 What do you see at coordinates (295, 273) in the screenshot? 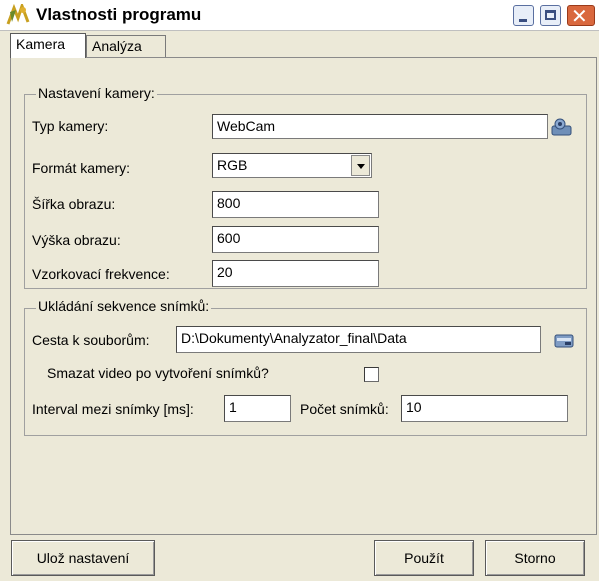
I see `sample-rate-input: 20` at bounding box center [295, 273].